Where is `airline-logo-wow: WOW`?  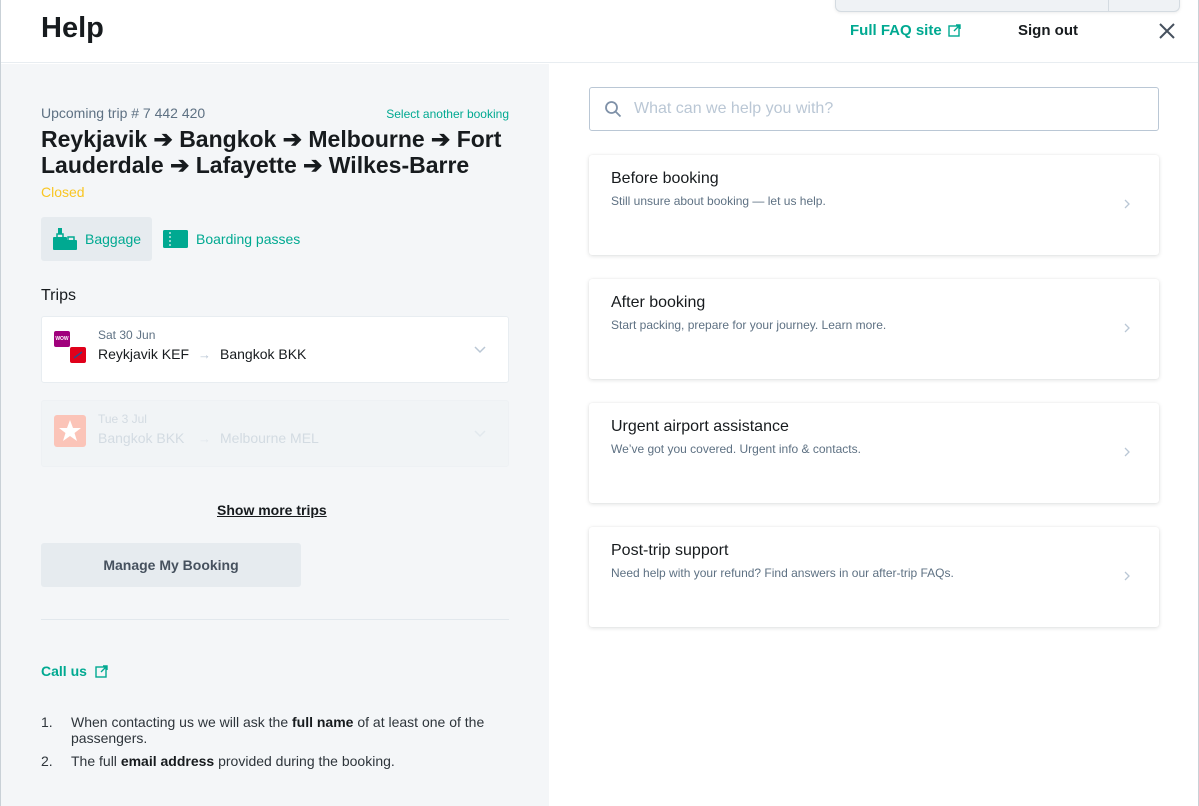
airline-logo-wow: WOW is located at coordinates (62, 339).